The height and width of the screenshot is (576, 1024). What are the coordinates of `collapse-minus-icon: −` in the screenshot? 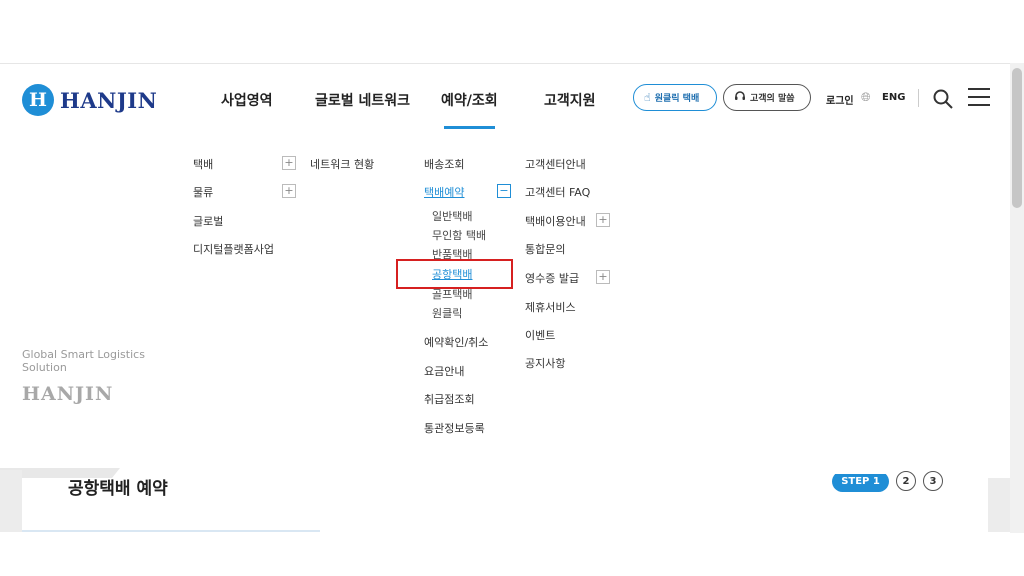 It's located at (504, 191).